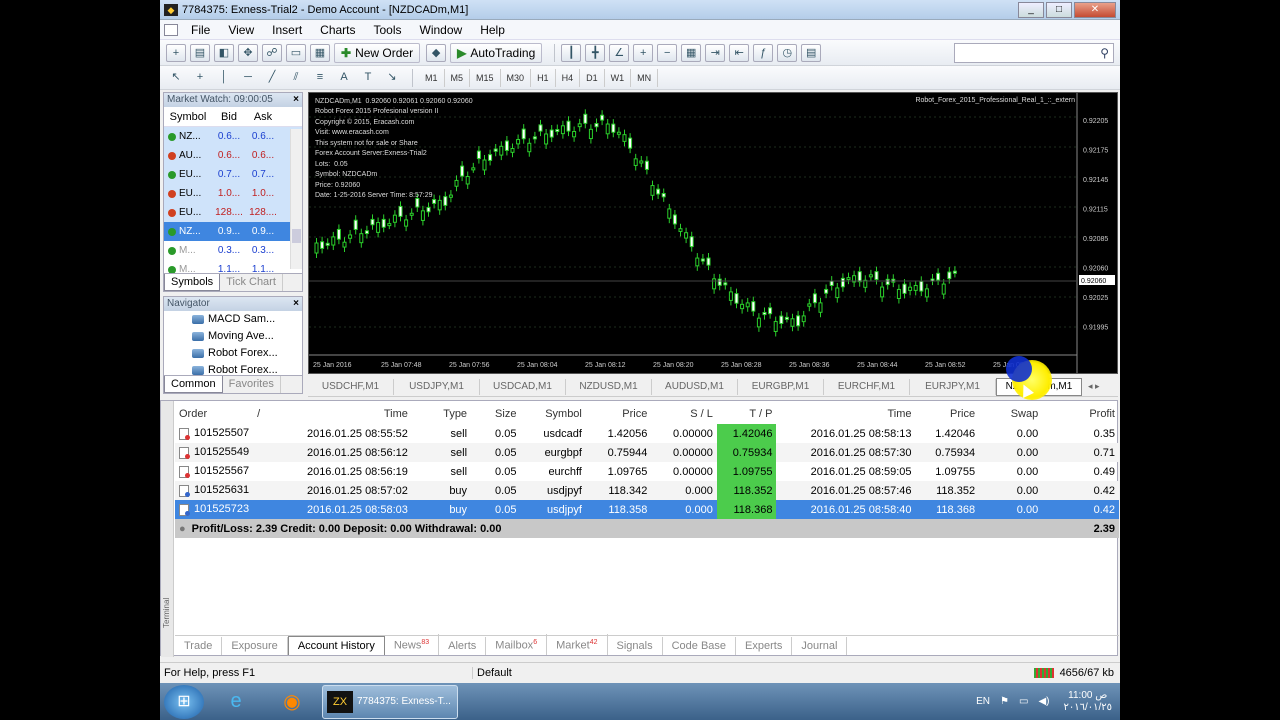 The width and height of the screenshot is (1280, 720). I want to click on menu-tools: Tools, so click(388, 30).